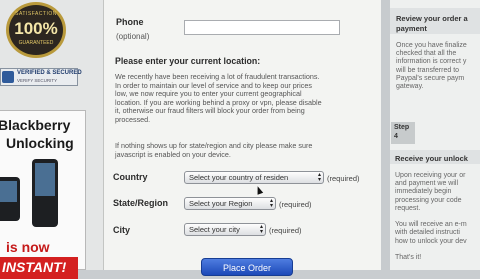  What do you see at coordinates (141, 203) in the screenshot?
I see `region-label: State/Region` at bounding box center [141, 203].